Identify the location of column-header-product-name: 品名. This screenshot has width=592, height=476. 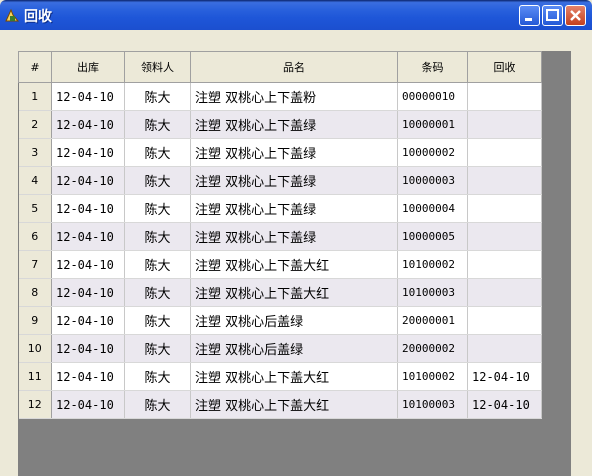
(294, 67).